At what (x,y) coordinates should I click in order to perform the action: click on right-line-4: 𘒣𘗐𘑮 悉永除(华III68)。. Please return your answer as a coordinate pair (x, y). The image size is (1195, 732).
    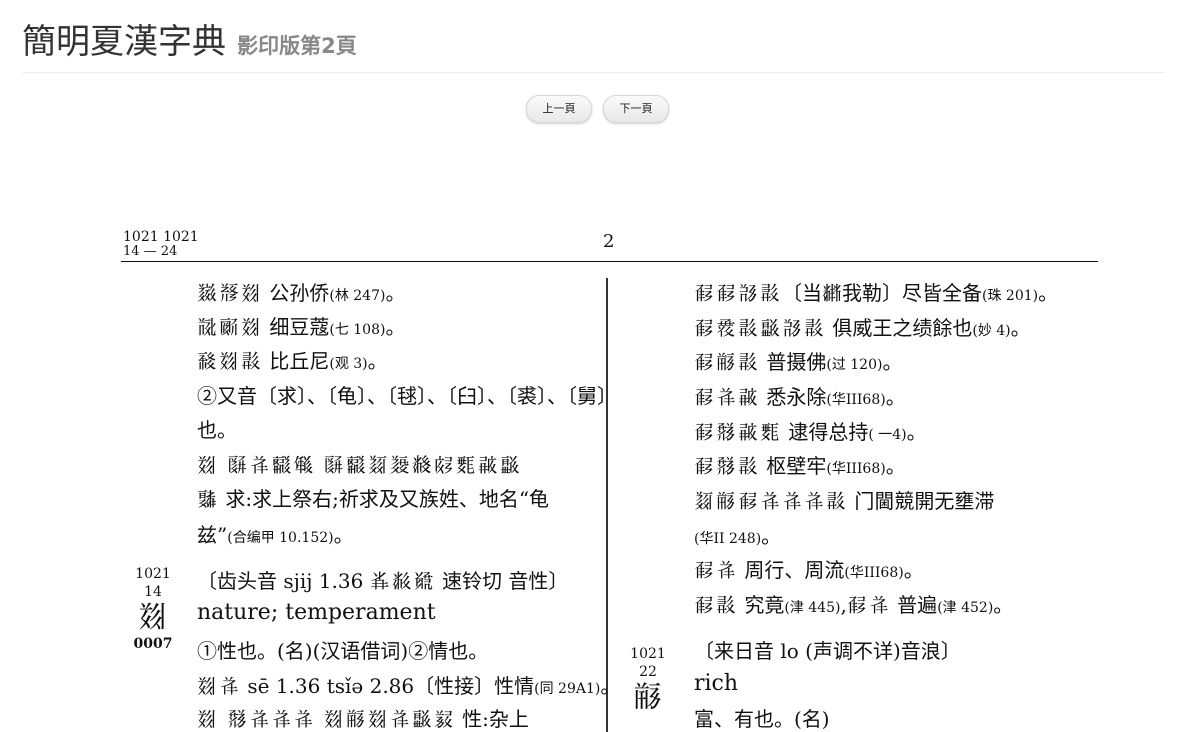
    Looking at the image, I should click on (800, 398).